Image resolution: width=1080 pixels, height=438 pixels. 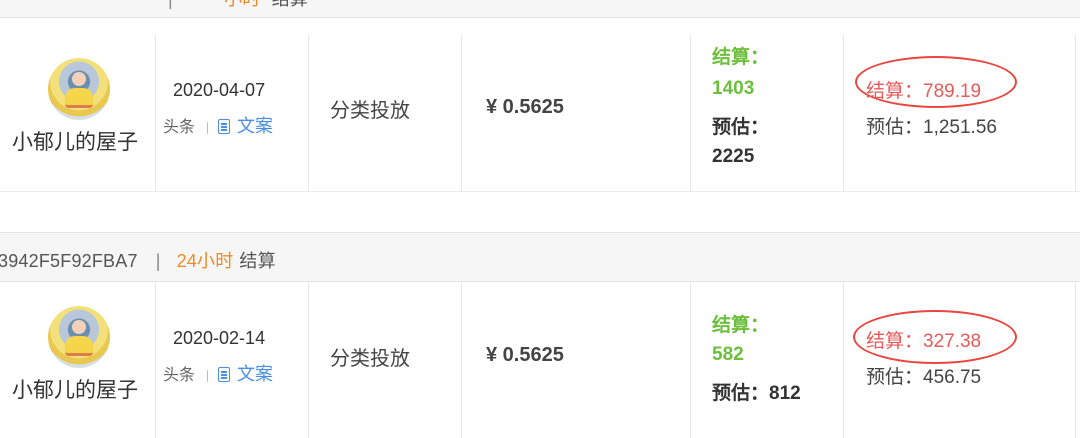 I want to click on amount-estimated: 预估：456.75, so click(x=924, y=377).